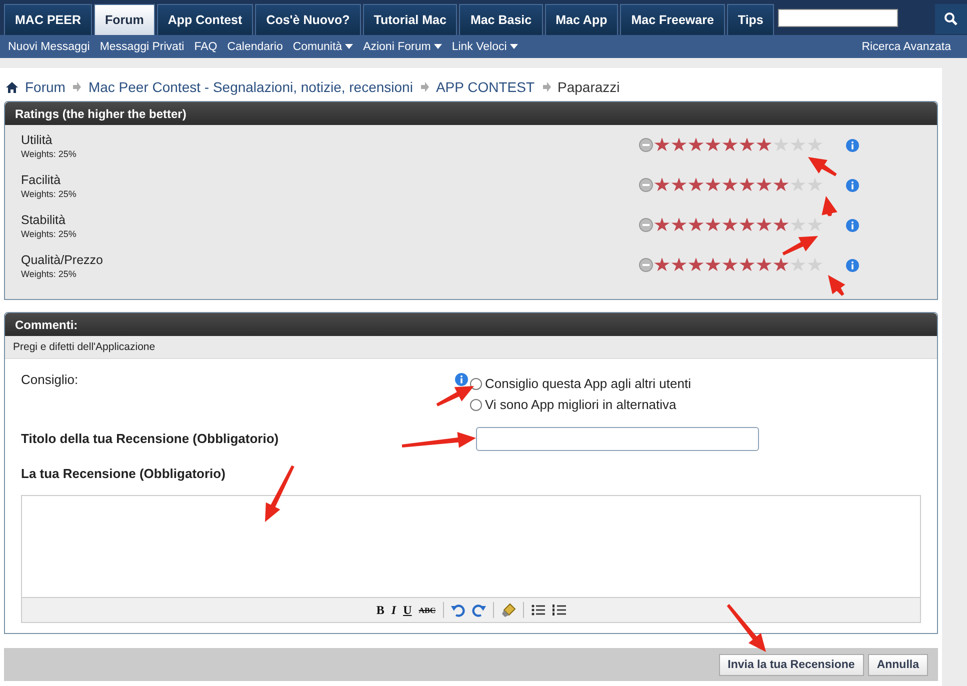  Describe the element at coordinates (672, 19) in the screenshot. I see `nav-tab: Mac Freeware` at that location.